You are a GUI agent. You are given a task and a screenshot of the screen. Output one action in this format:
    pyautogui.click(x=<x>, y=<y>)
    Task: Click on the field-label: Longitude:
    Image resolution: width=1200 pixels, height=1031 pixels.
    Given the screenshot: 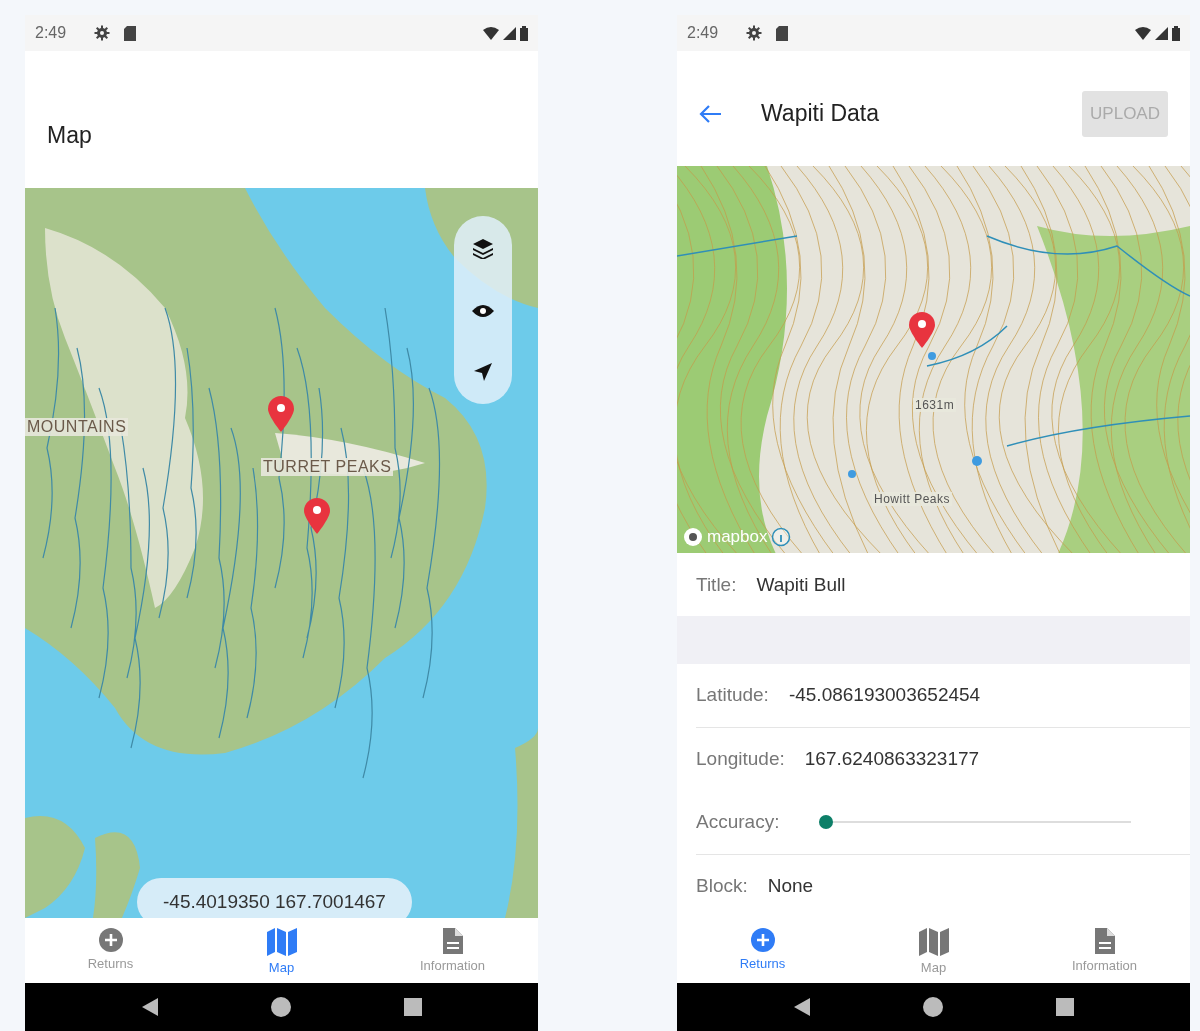 What is the action you would take?
    pyautogui.click(x=740, y=758)
    